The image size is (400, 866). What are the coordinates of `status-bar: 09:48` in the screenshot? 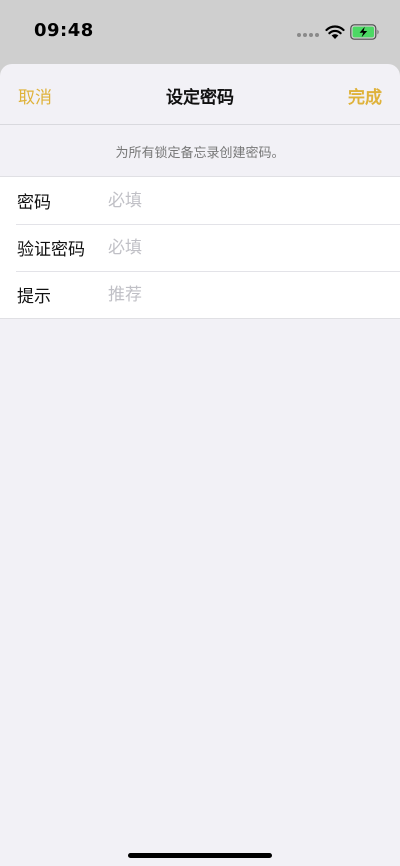 It's located at (200, 32).